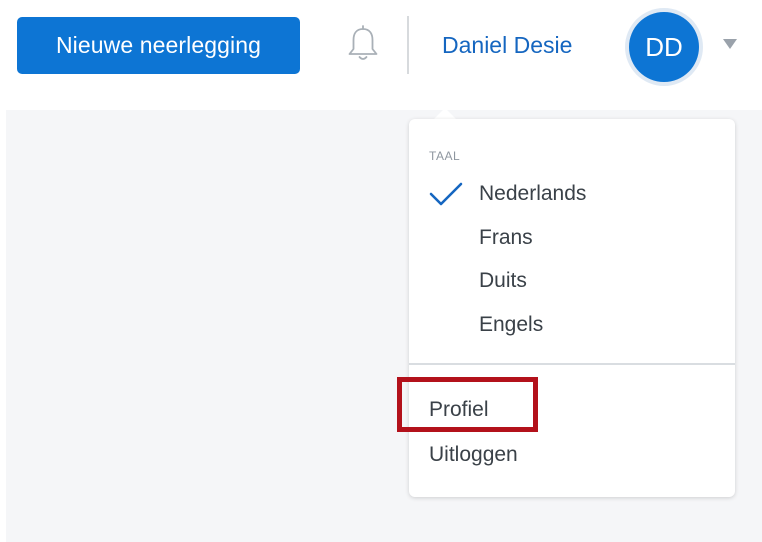 This screenshot has width=762, height=542. I want to click on logout-label: Uitloggen, so click(473, 454).